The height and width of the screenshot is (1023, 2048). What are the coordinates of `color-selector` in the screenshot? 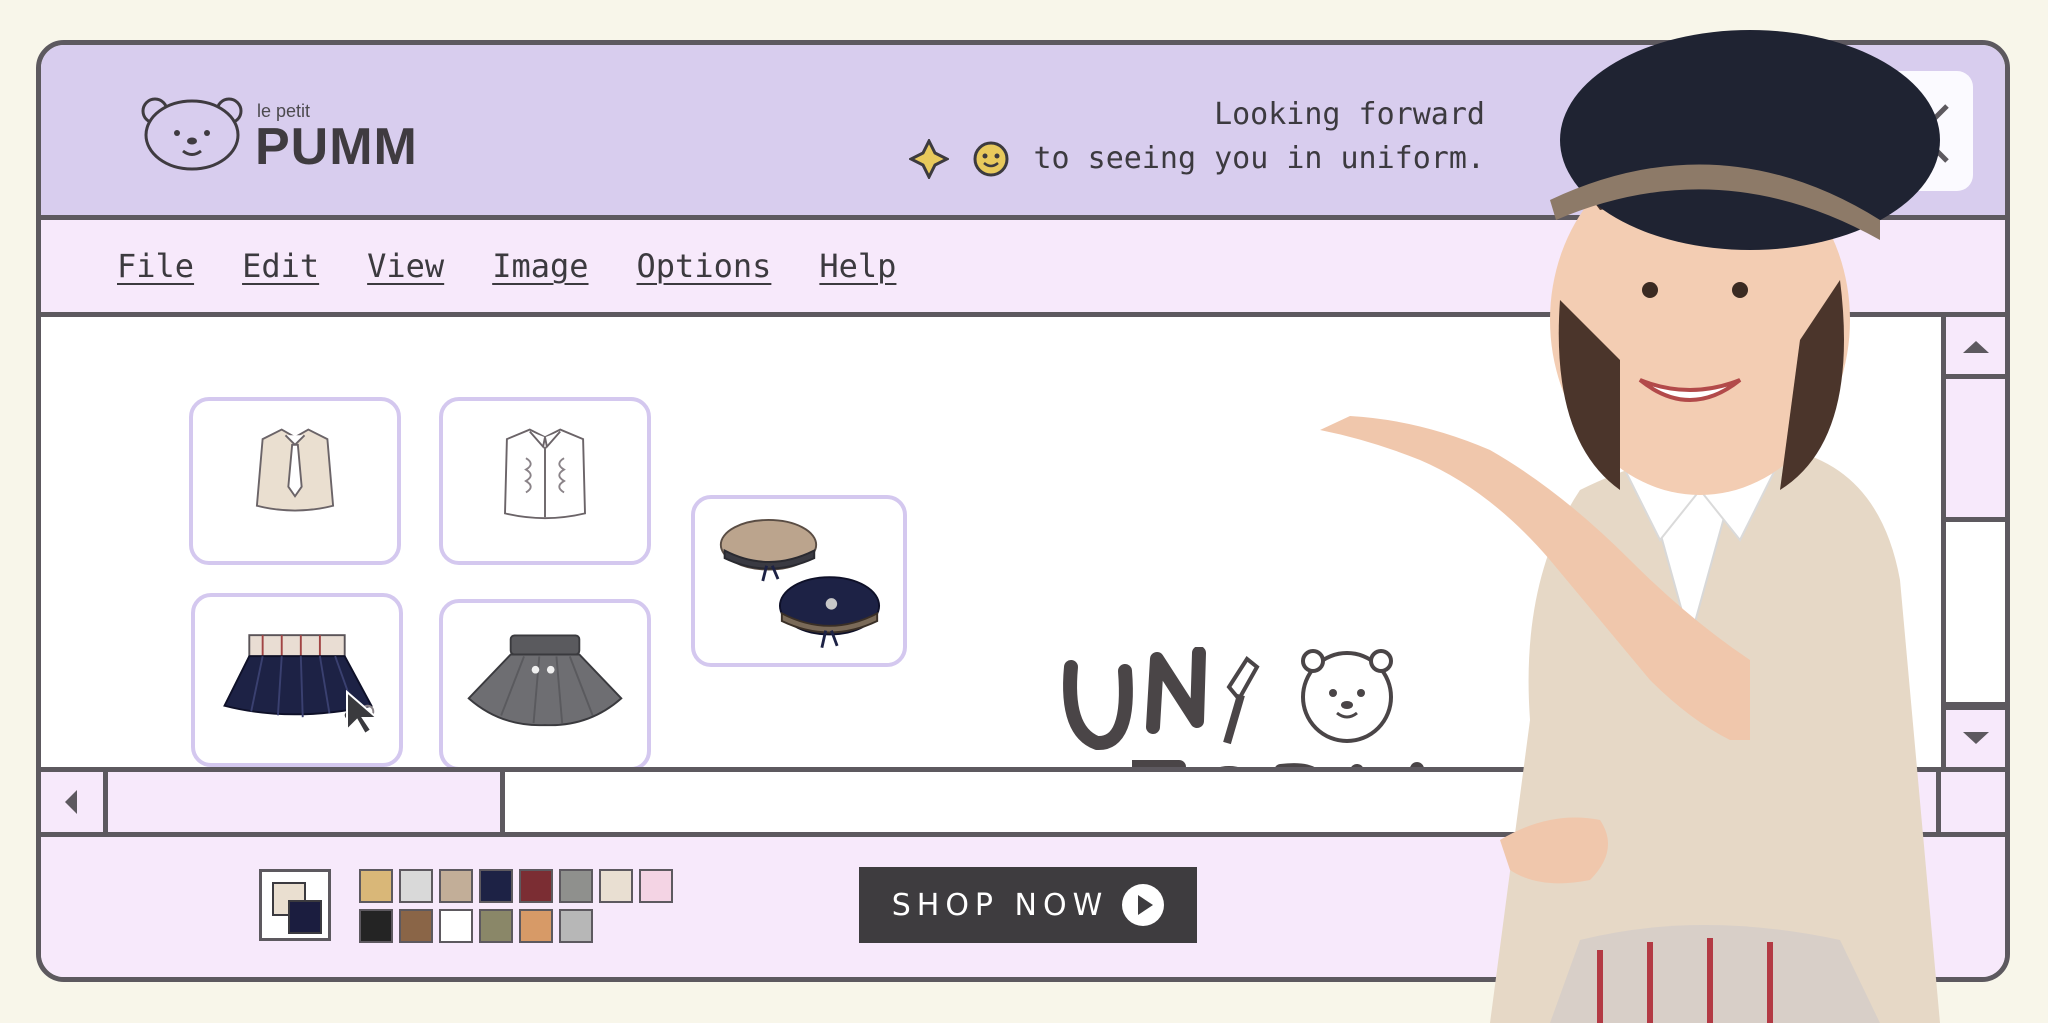 It's located at (295, 905).